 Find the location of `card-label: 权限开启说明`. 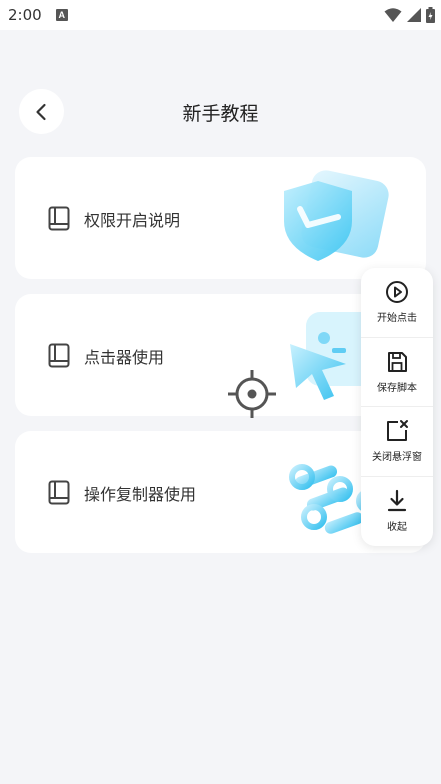

card-label: 权限开启说明 is located at coordinates (132, 220).